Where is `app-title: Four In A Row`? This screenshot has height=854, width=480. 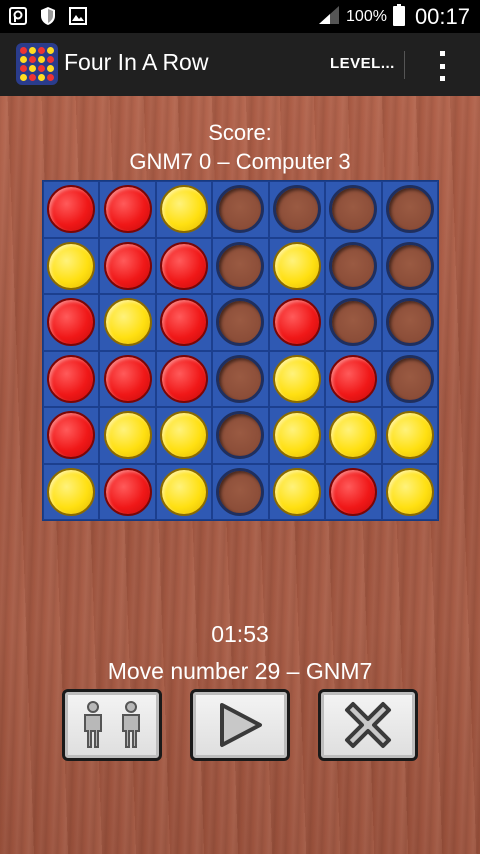
app-title: Four In A Row is located at coordinates (136, 62).